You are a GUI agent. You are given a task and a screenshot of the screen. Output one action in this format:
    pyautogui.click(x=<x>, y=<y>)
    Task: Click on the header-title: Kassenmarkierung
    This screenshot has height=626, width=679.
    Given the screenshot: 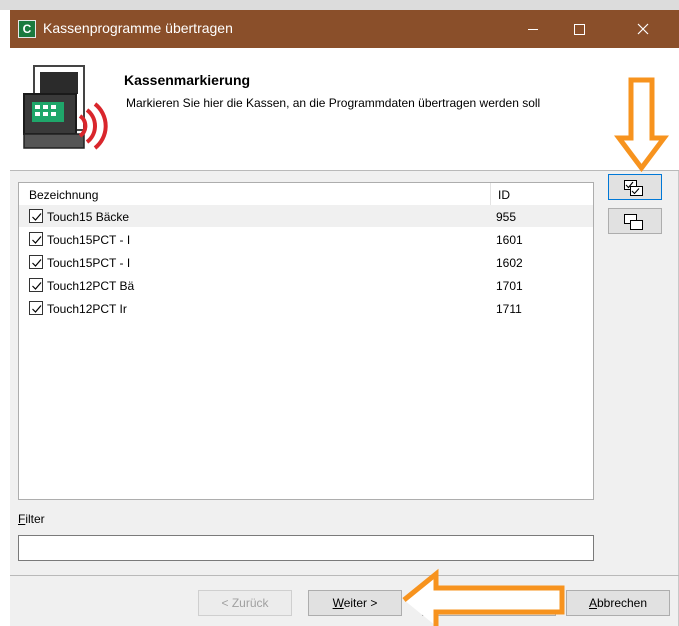 What is the action you would take?
    pyautogui.click(x=187, y=80)
    